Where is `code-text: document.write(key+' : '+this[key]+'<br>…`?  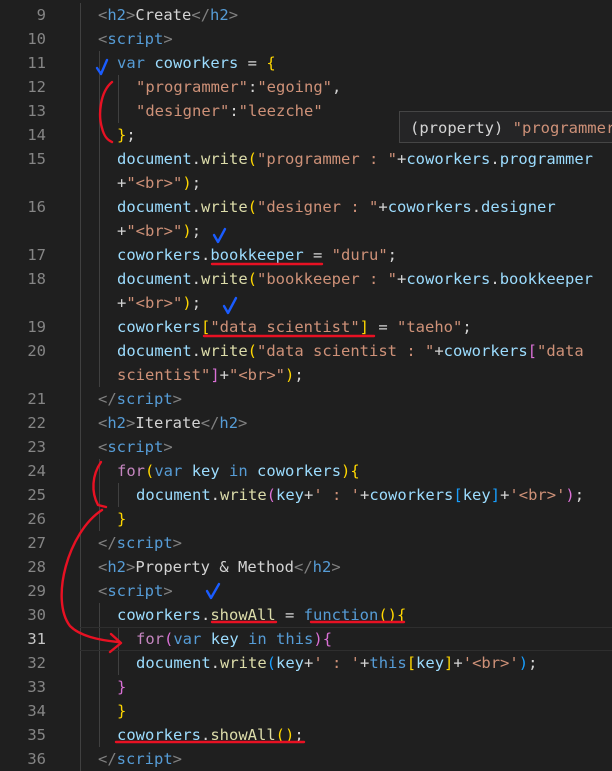
code-text: document.write(key+' : '+this[key]+'<br>… is located at coordinates (336, 663).